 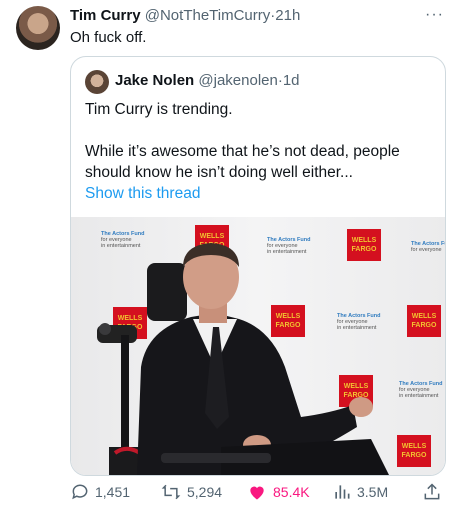 I want to click on action-bar: 1,451 5,294 85.4K 3.5M, so click(x=257, y=493).